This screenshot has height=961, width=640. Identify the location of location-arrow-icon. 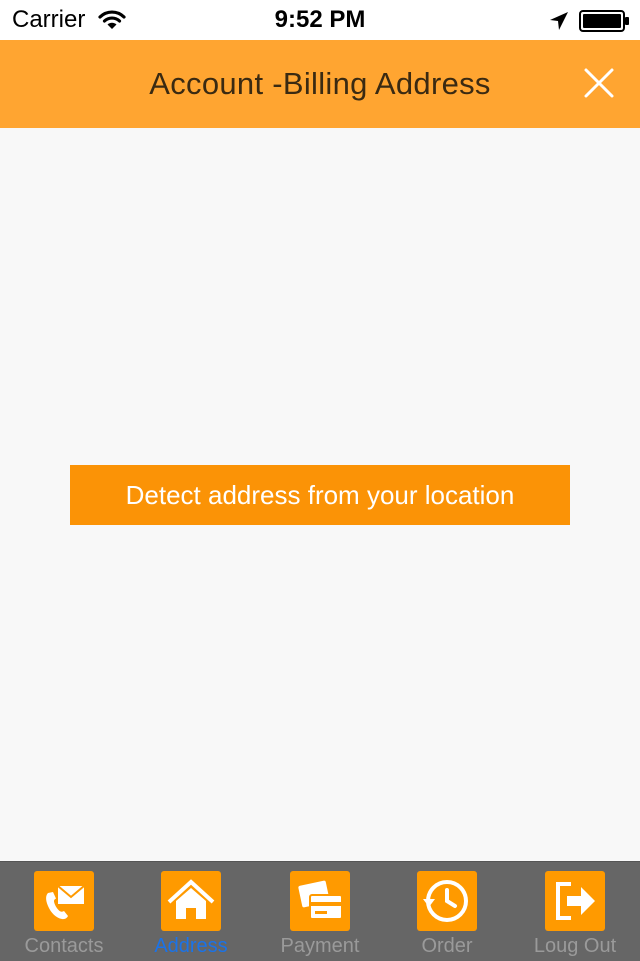
(559, 21).